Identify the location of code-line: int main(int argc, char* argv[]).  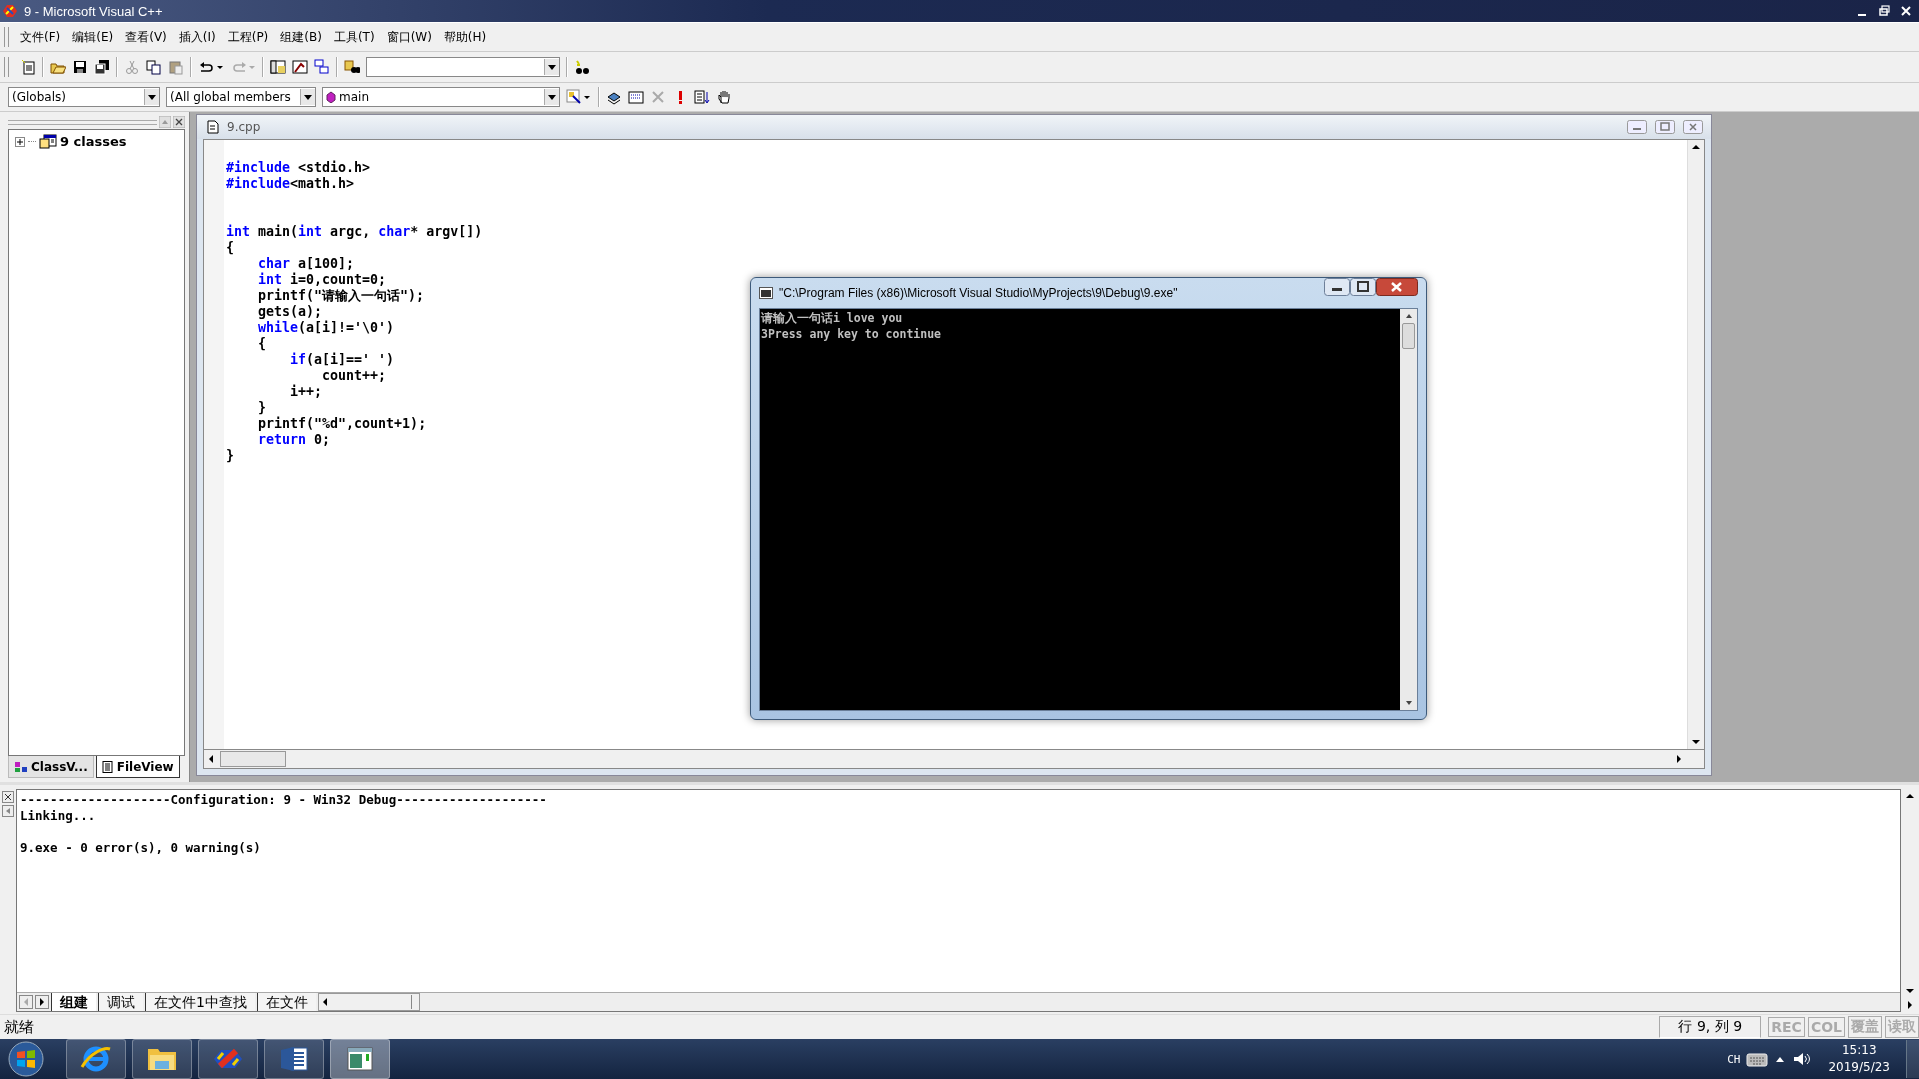
(354, 232).